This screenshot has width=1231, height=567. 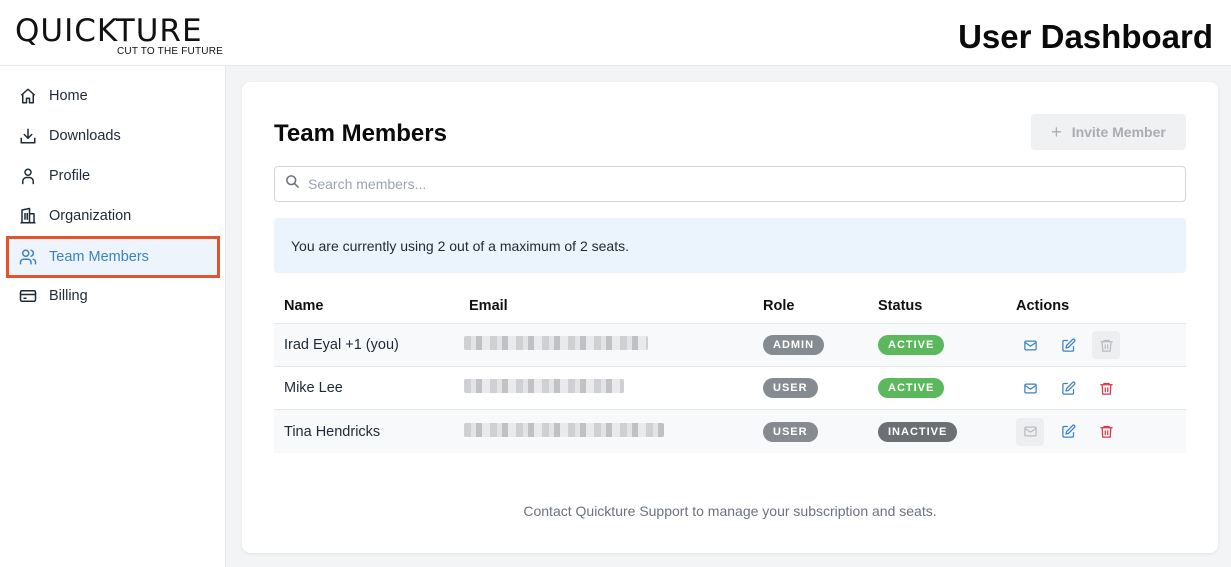 What do you see at coordinates (28, 296) in the screenshot?
I see `credit-card-icon` at bounding box center [28, 296].